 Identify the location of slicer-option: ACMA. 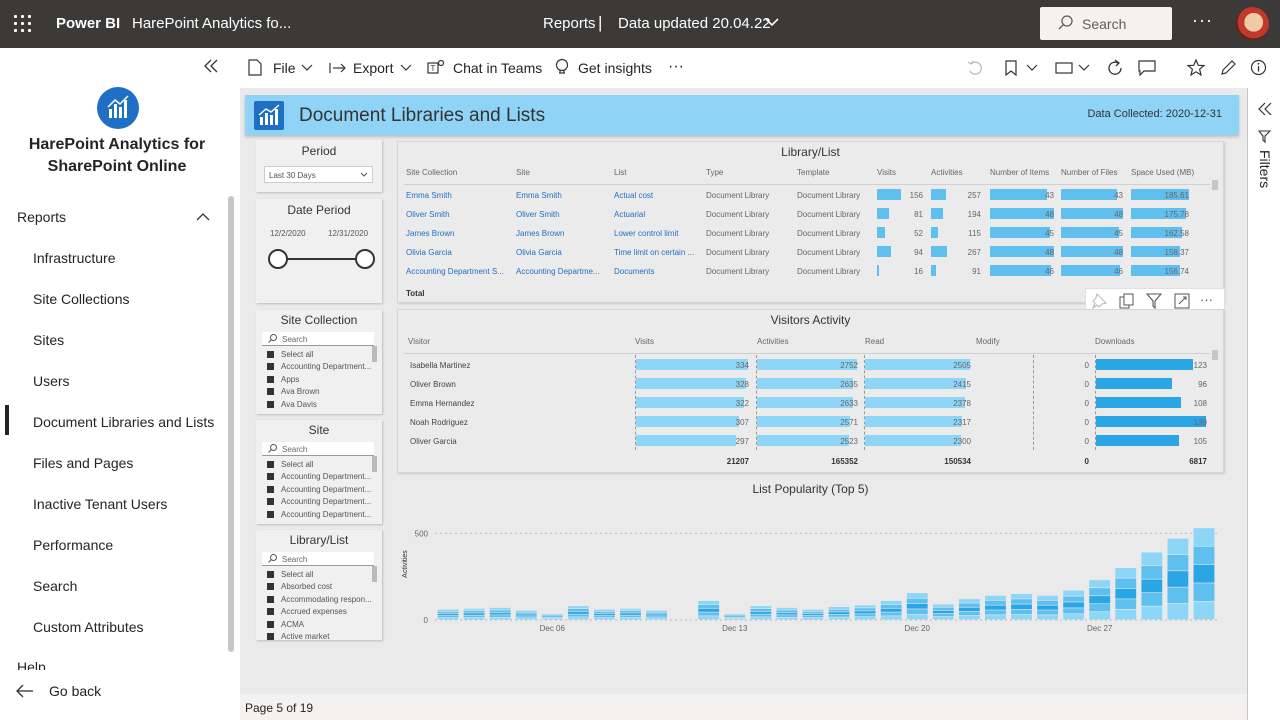
(285, 624).